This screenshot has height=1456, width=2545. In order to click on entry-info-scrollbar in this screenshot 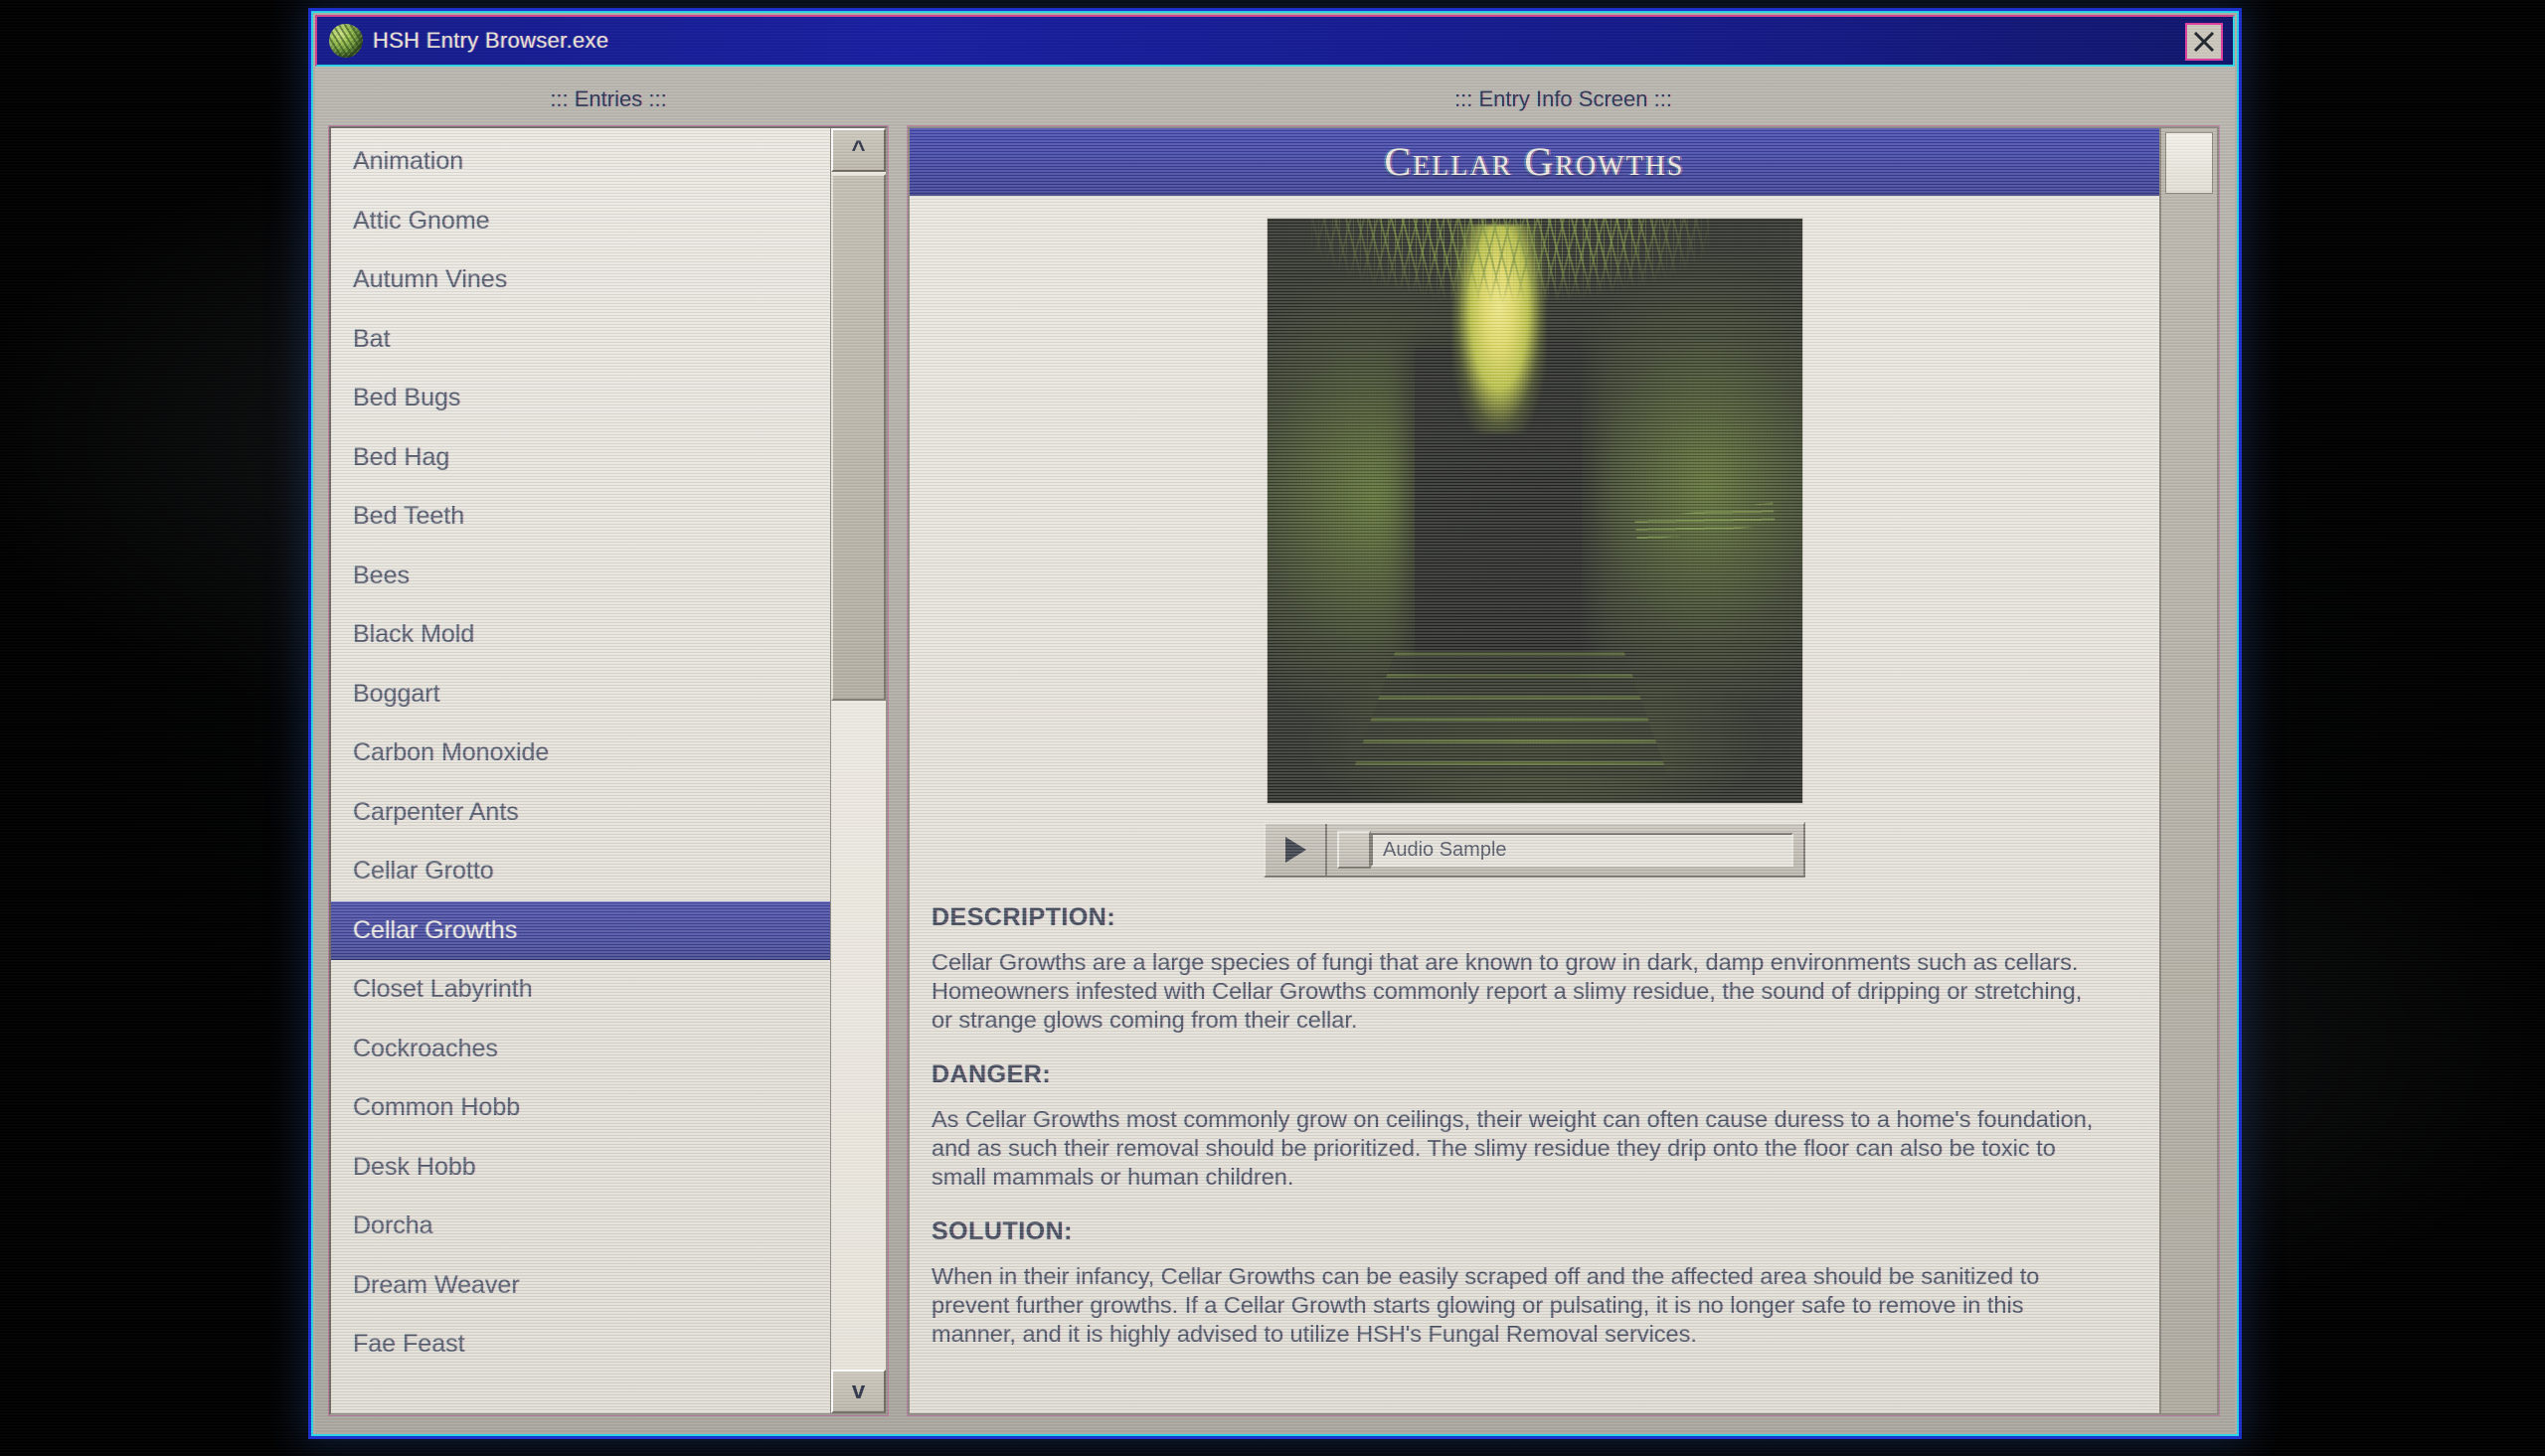, I will do `click(2188, 770)`.